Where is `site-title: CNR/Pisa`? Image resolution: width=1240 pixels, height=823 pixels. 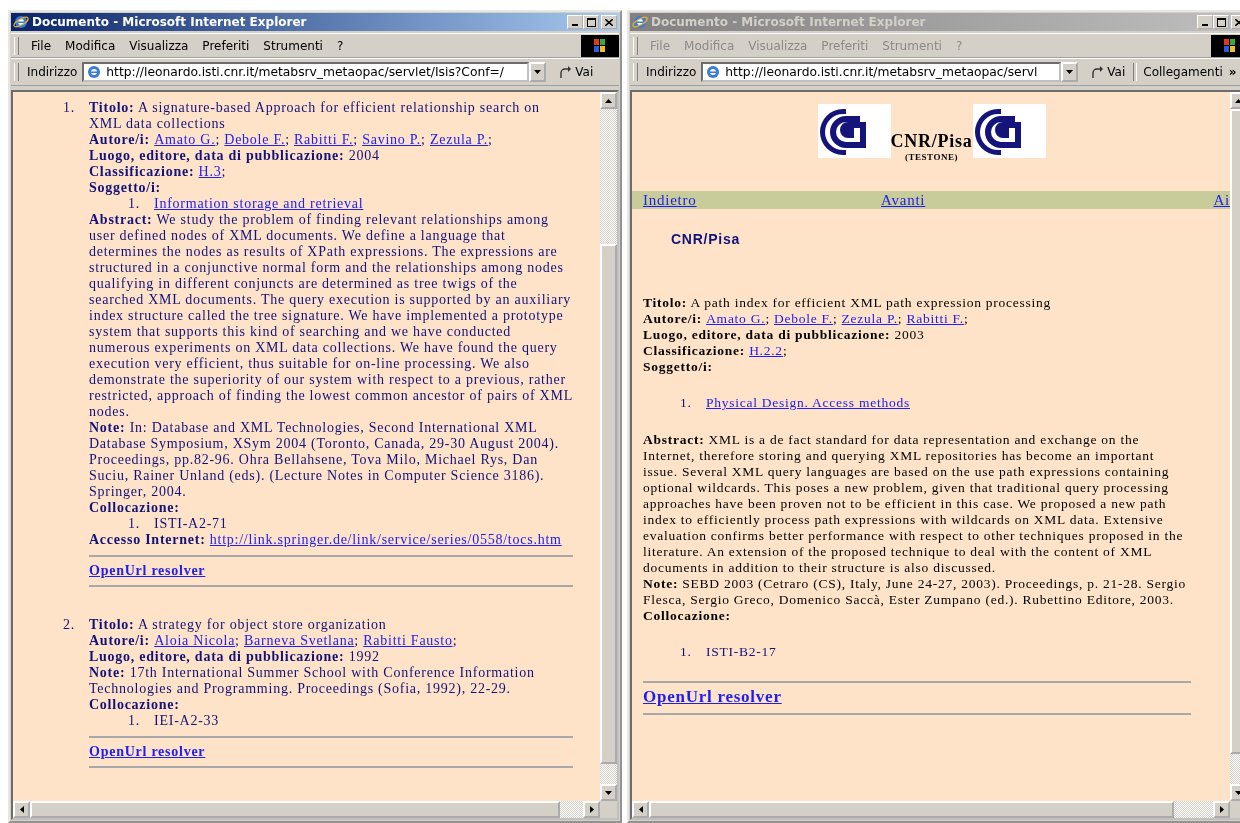
site-title: CNR/Pisa is located at coordinates (931, 141).